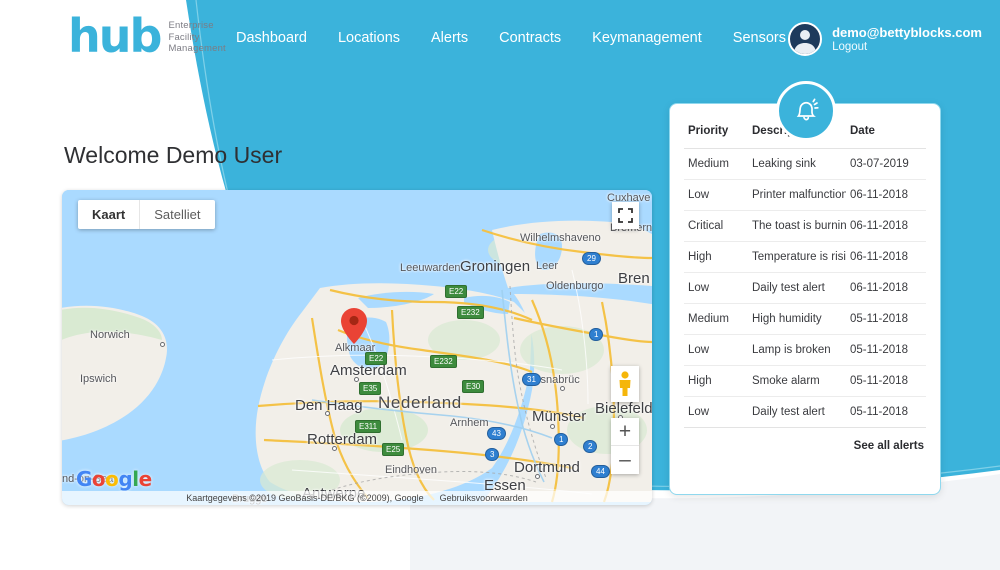 The image size is (1000, 570). I want to click on nav-item-dashboard: Dashboard, so click(271, 38).